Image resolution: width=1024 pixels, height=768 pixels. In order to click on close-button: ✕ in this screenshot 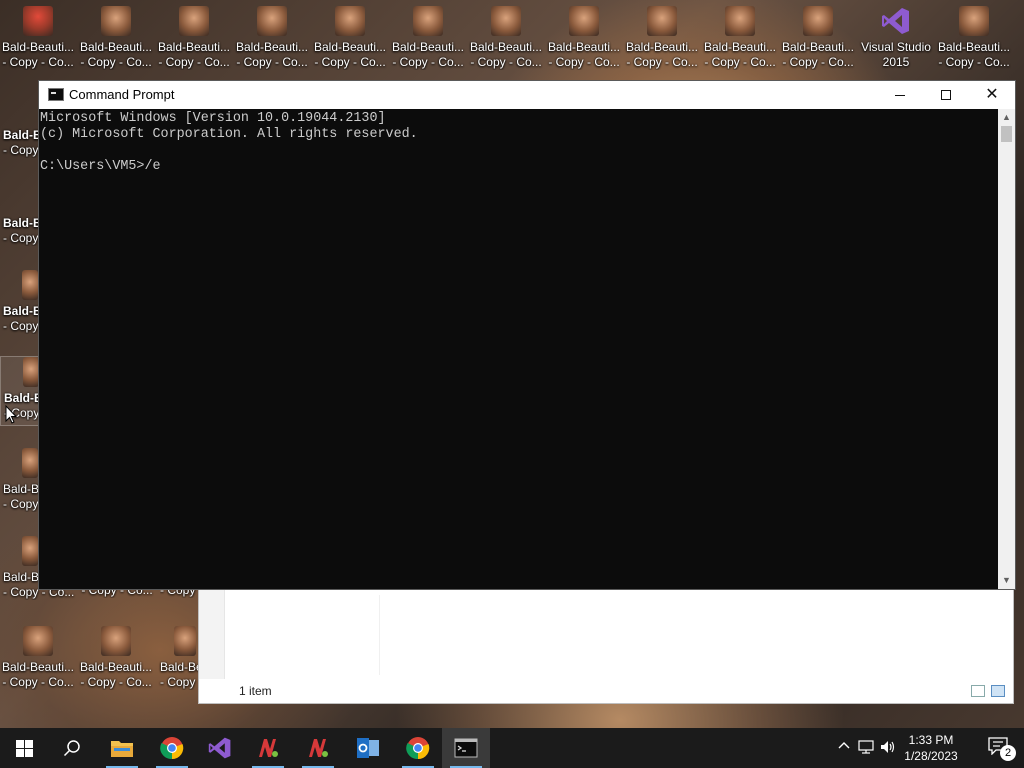, I will do `click(992, 95)`.